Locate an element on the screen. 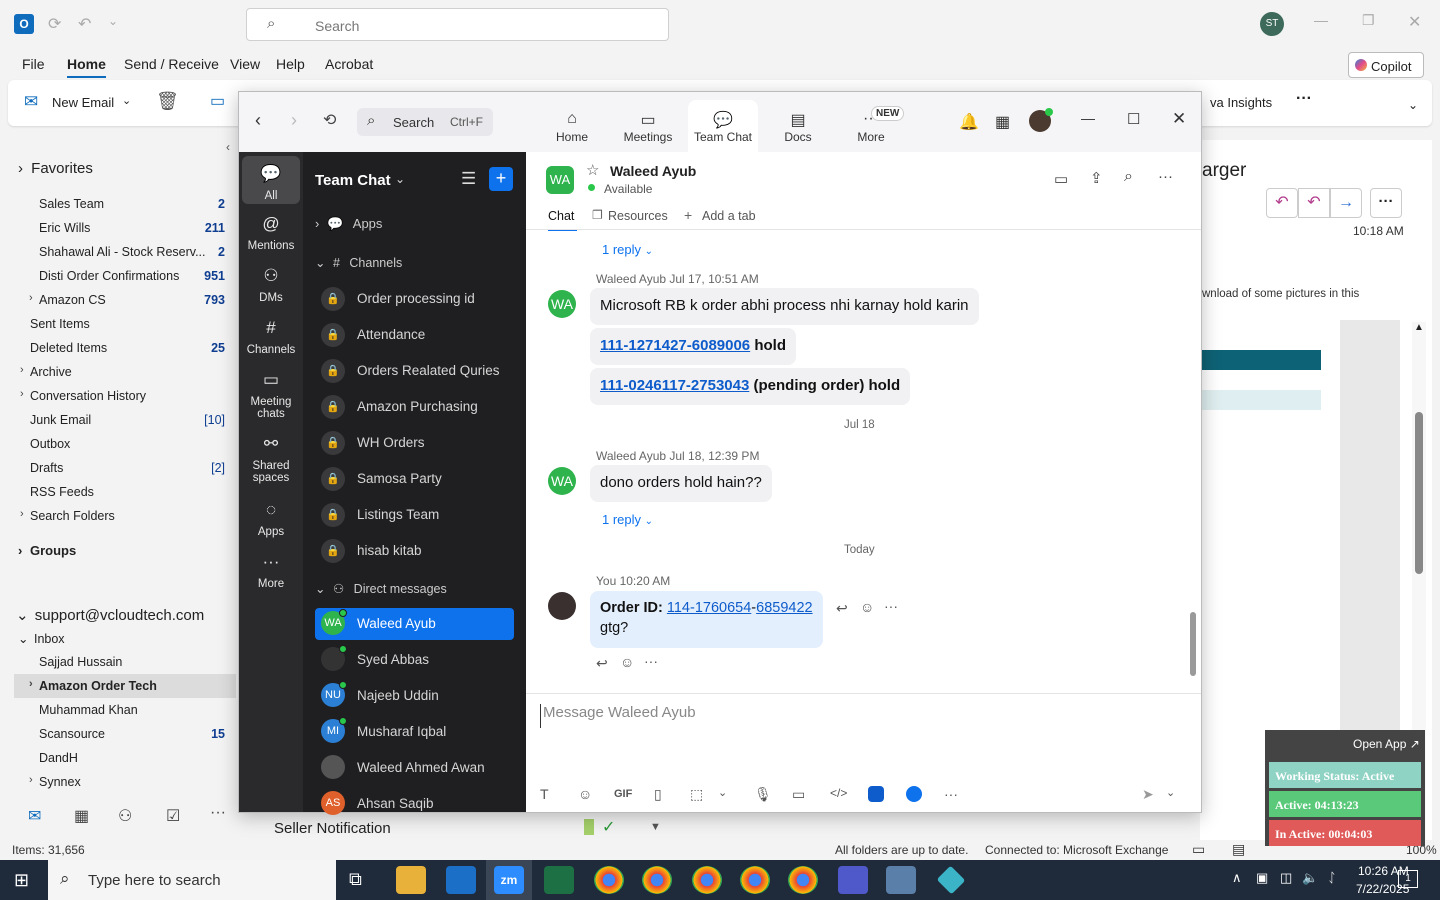 This screenshot has height=900, width=1440. app-chat-icon is located at coordinates (914, 794).